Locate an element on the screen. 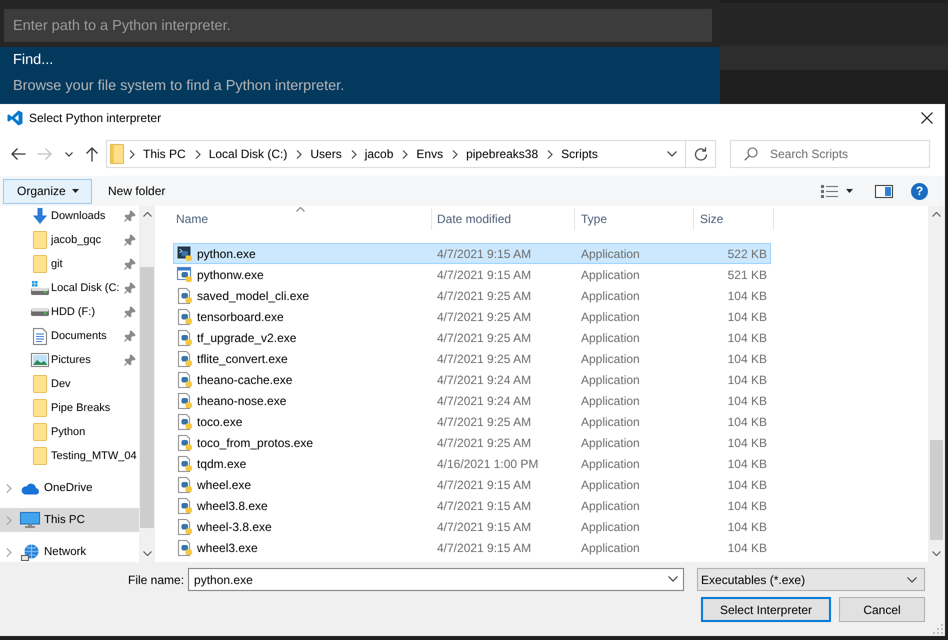 The width and height of the screenshot is (948, 640). breadcrumb: Scripts is located at coordinates (579, 154).